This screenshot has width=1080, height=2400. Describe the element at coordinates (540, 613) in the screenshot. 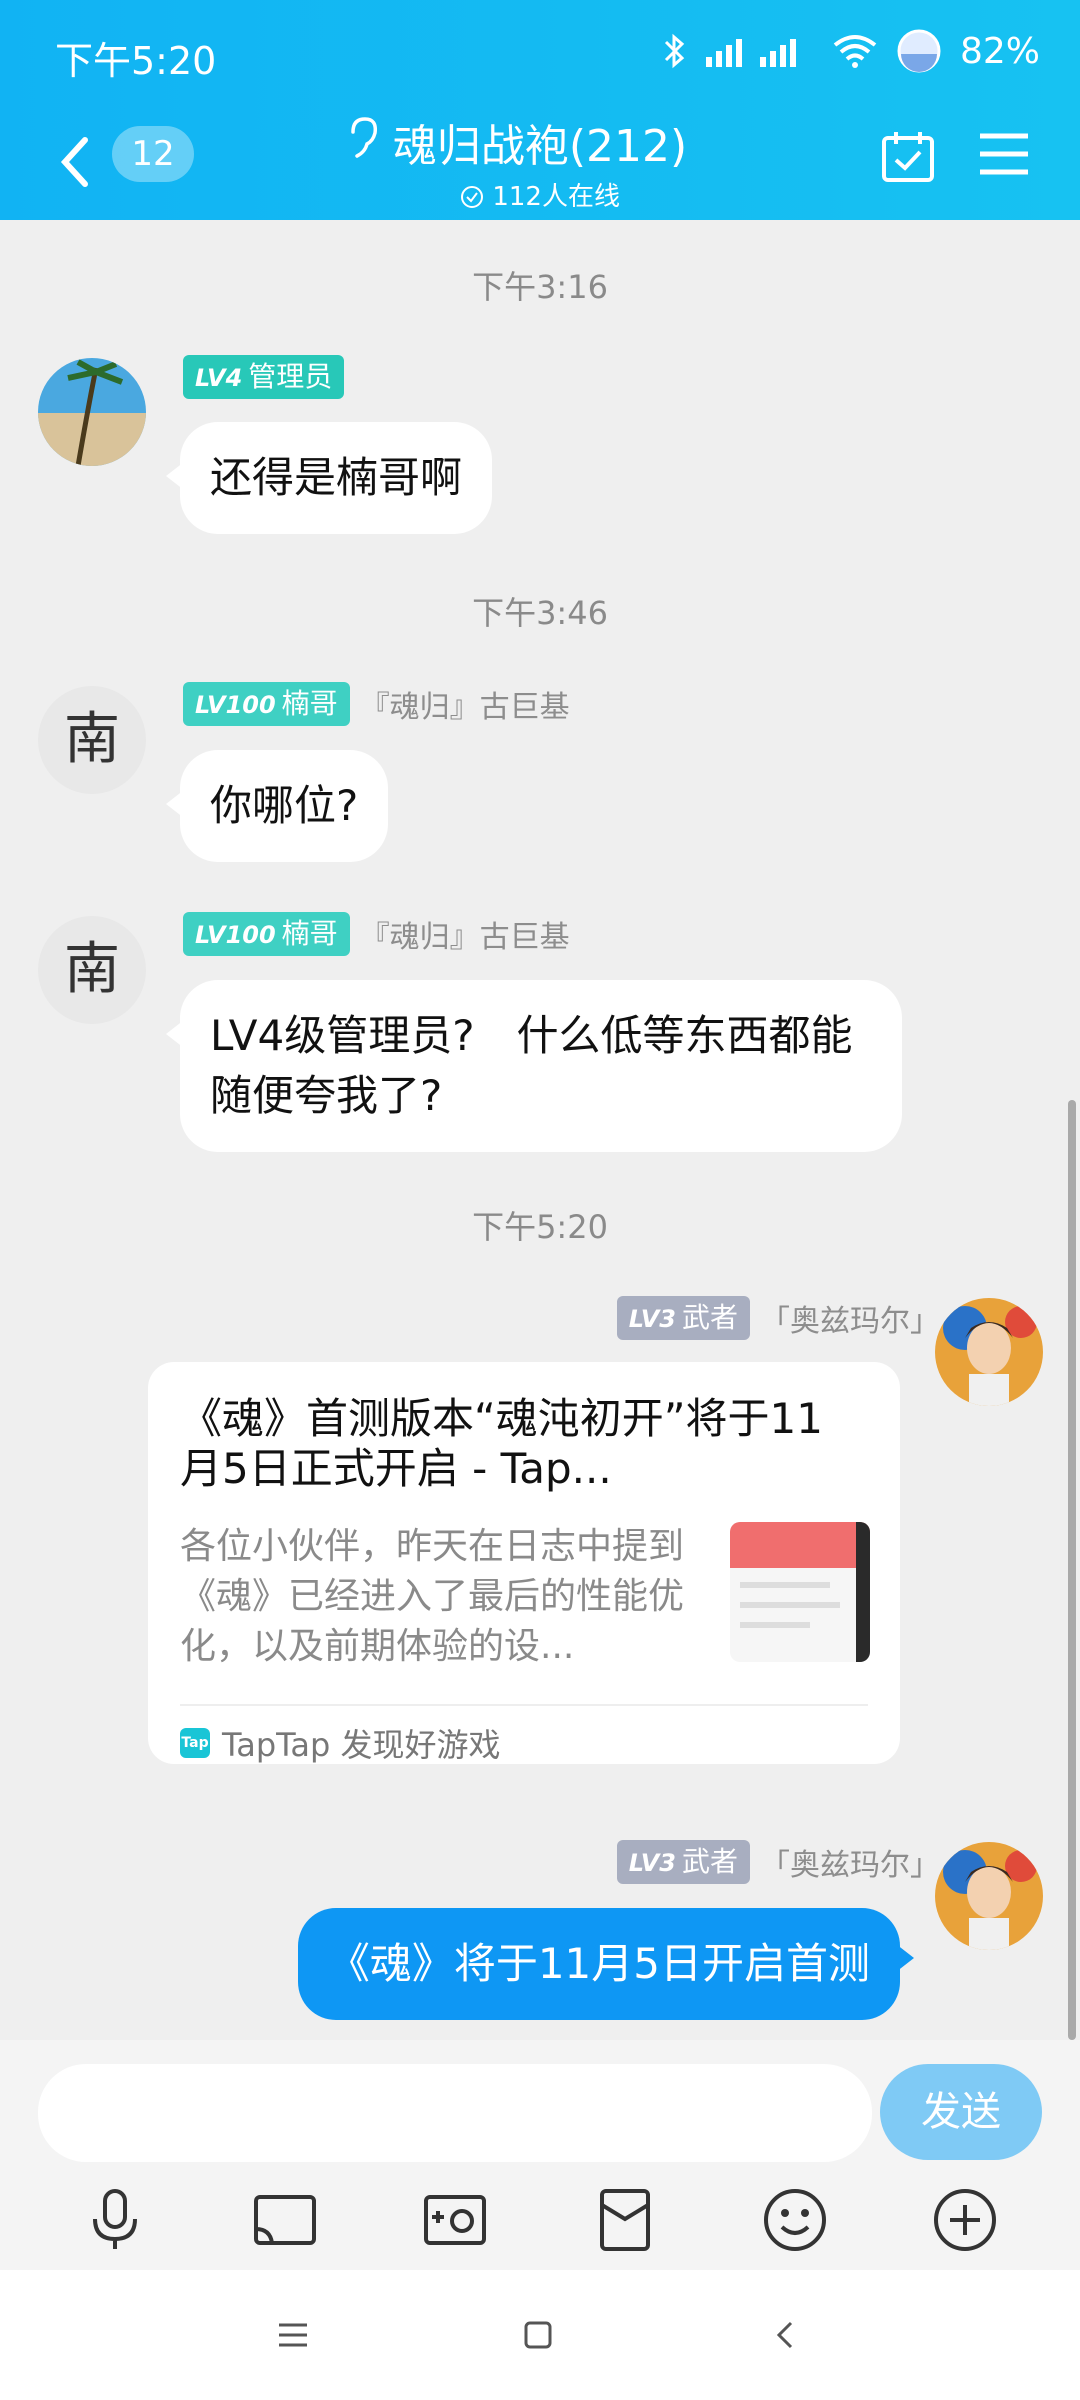

I see `timestamp: 下午3:46` at that location.